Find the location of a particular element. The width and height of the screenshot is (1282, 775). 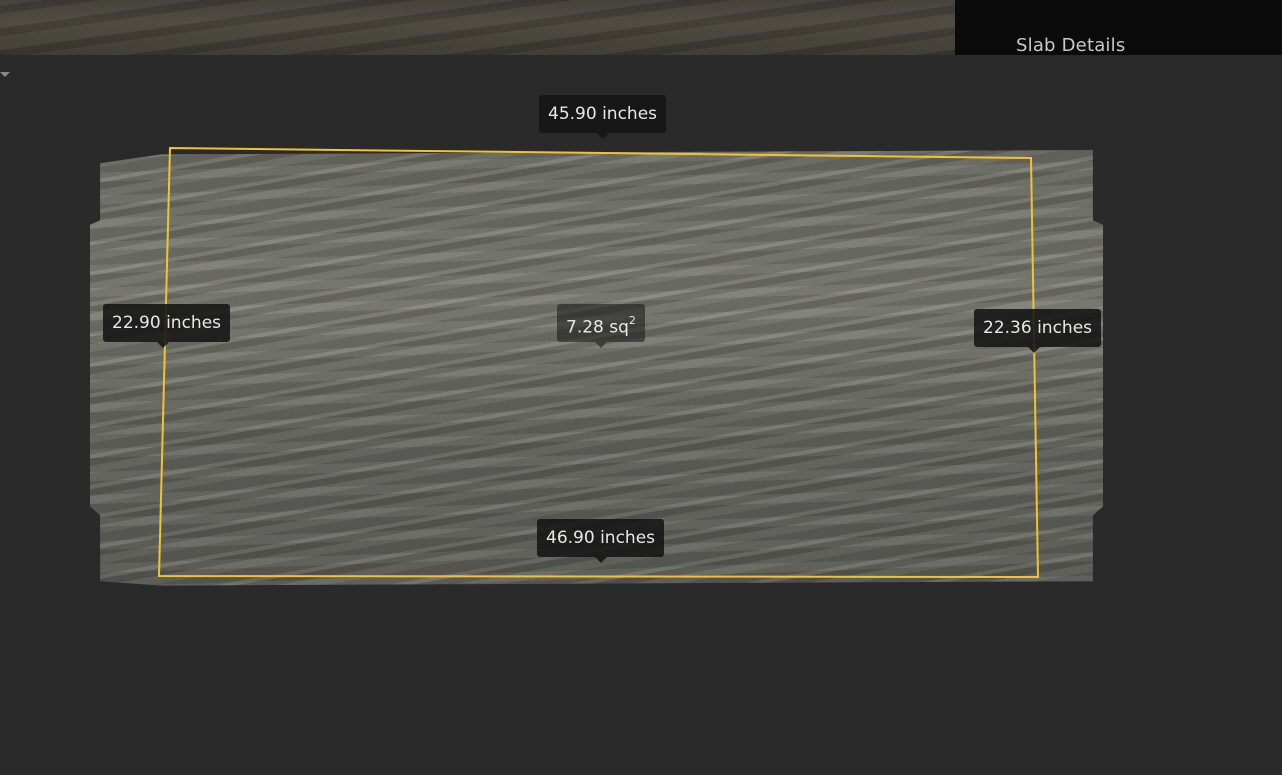

right-measurement-label: 22.36 inches is located at coordinates (1038, 331).